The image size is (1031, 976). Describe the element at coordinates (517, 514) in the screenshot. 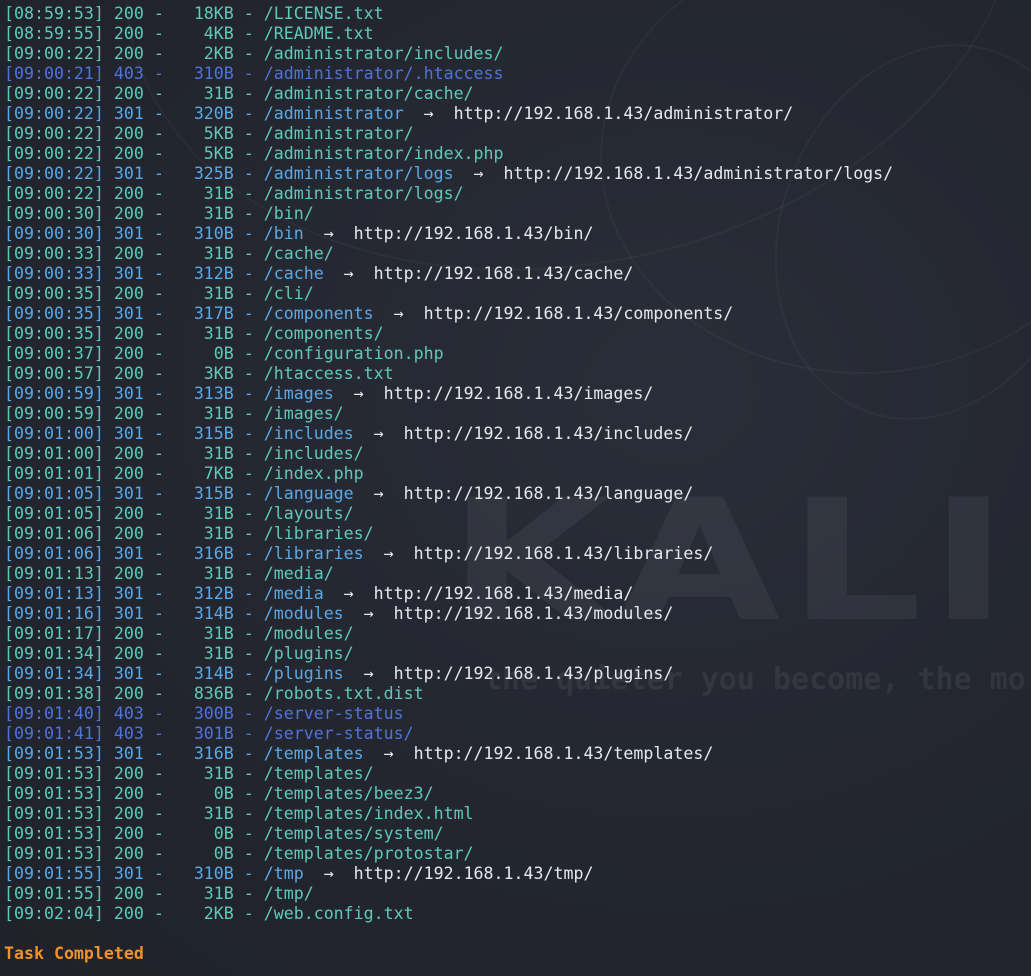

I see `scan-result-line: [09:01:05] 200 - 31B - /layouts/` at that location.